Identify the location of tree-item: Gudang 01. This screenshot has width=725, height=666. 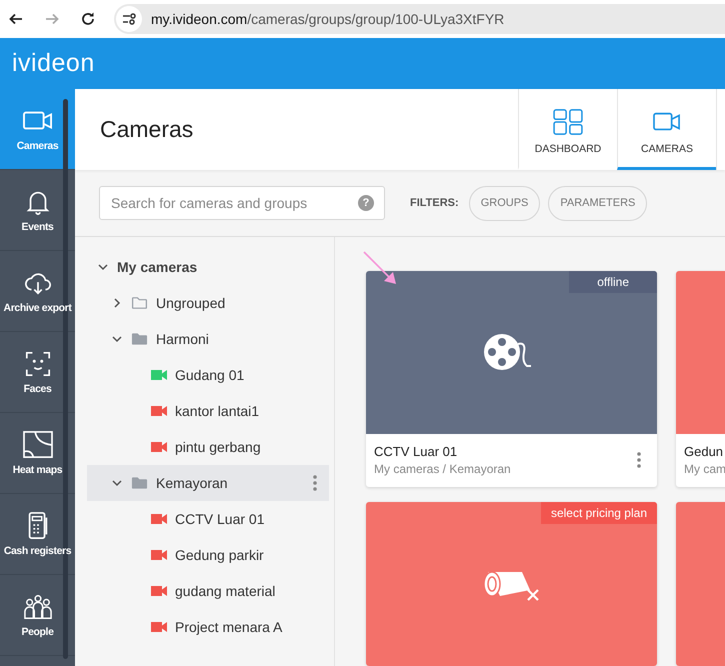
(208, 375).